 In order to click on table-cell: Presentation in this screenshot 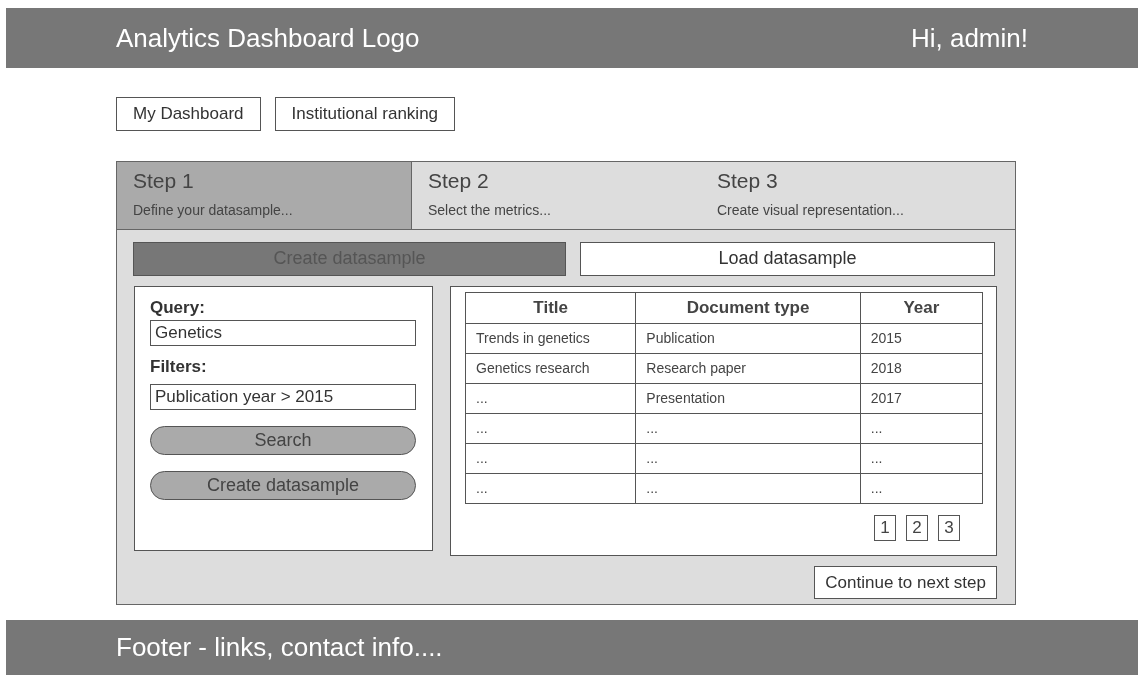, I will do `click(748, 398)`.